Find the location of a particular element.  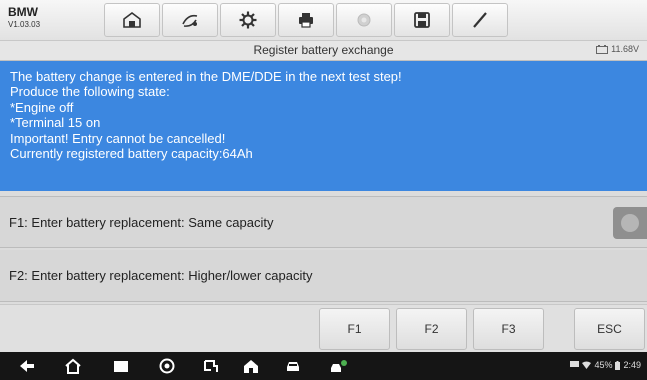

vehicle-swap-button is located at coordinates (190, 20).